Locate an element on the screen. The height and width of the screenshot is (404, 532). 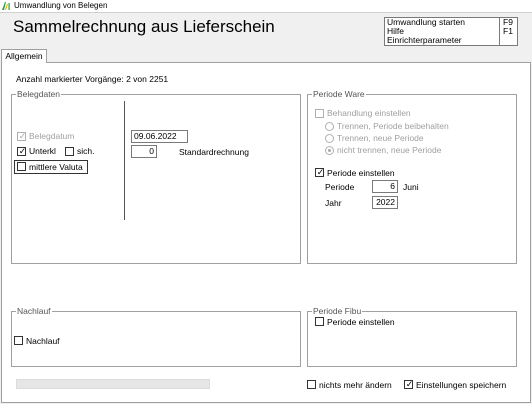
shortcut-start: Umwandlung starten F9 is located at coordinates (451, 22).